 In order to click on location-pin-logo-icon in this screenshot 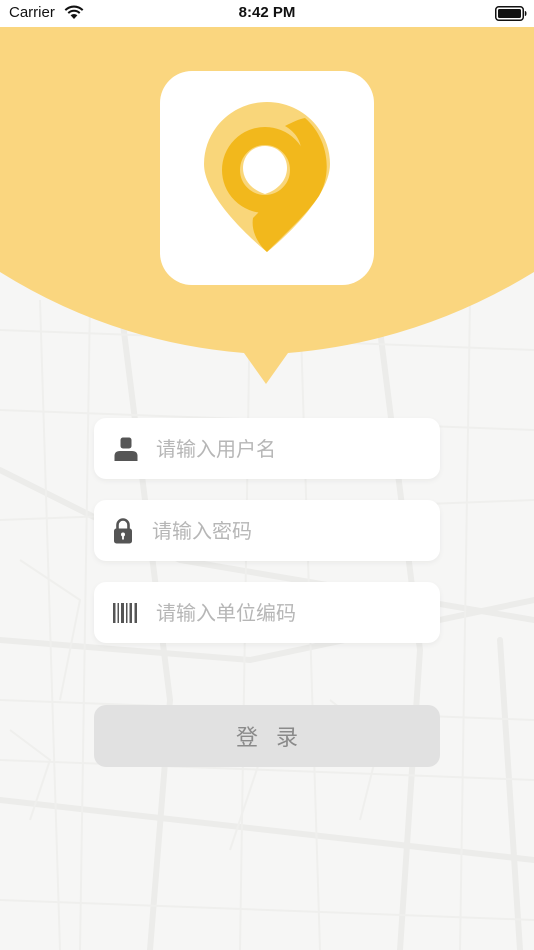, I will do `click(267, 177)`.